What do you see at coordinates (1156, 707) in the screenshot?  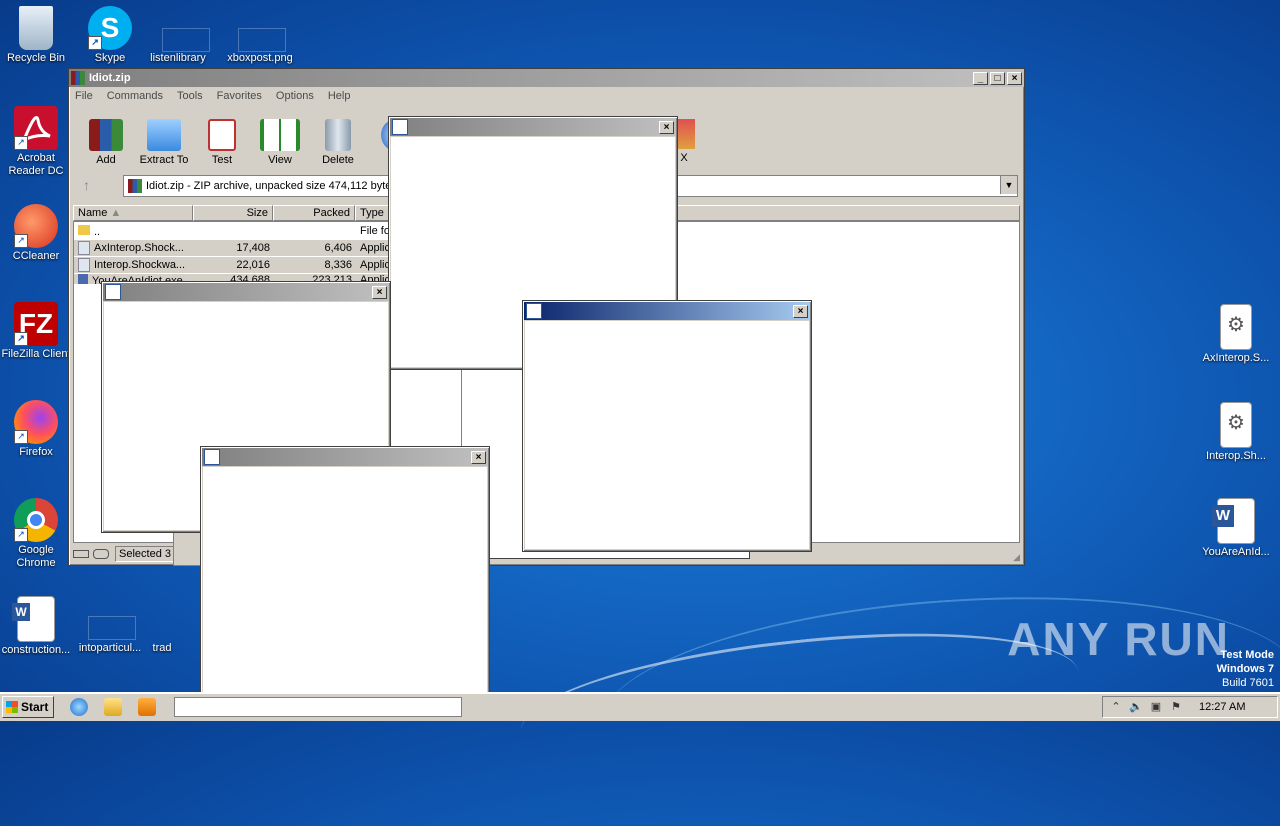 I see `network-icon: ▣` at bounding box center [1156, 707].